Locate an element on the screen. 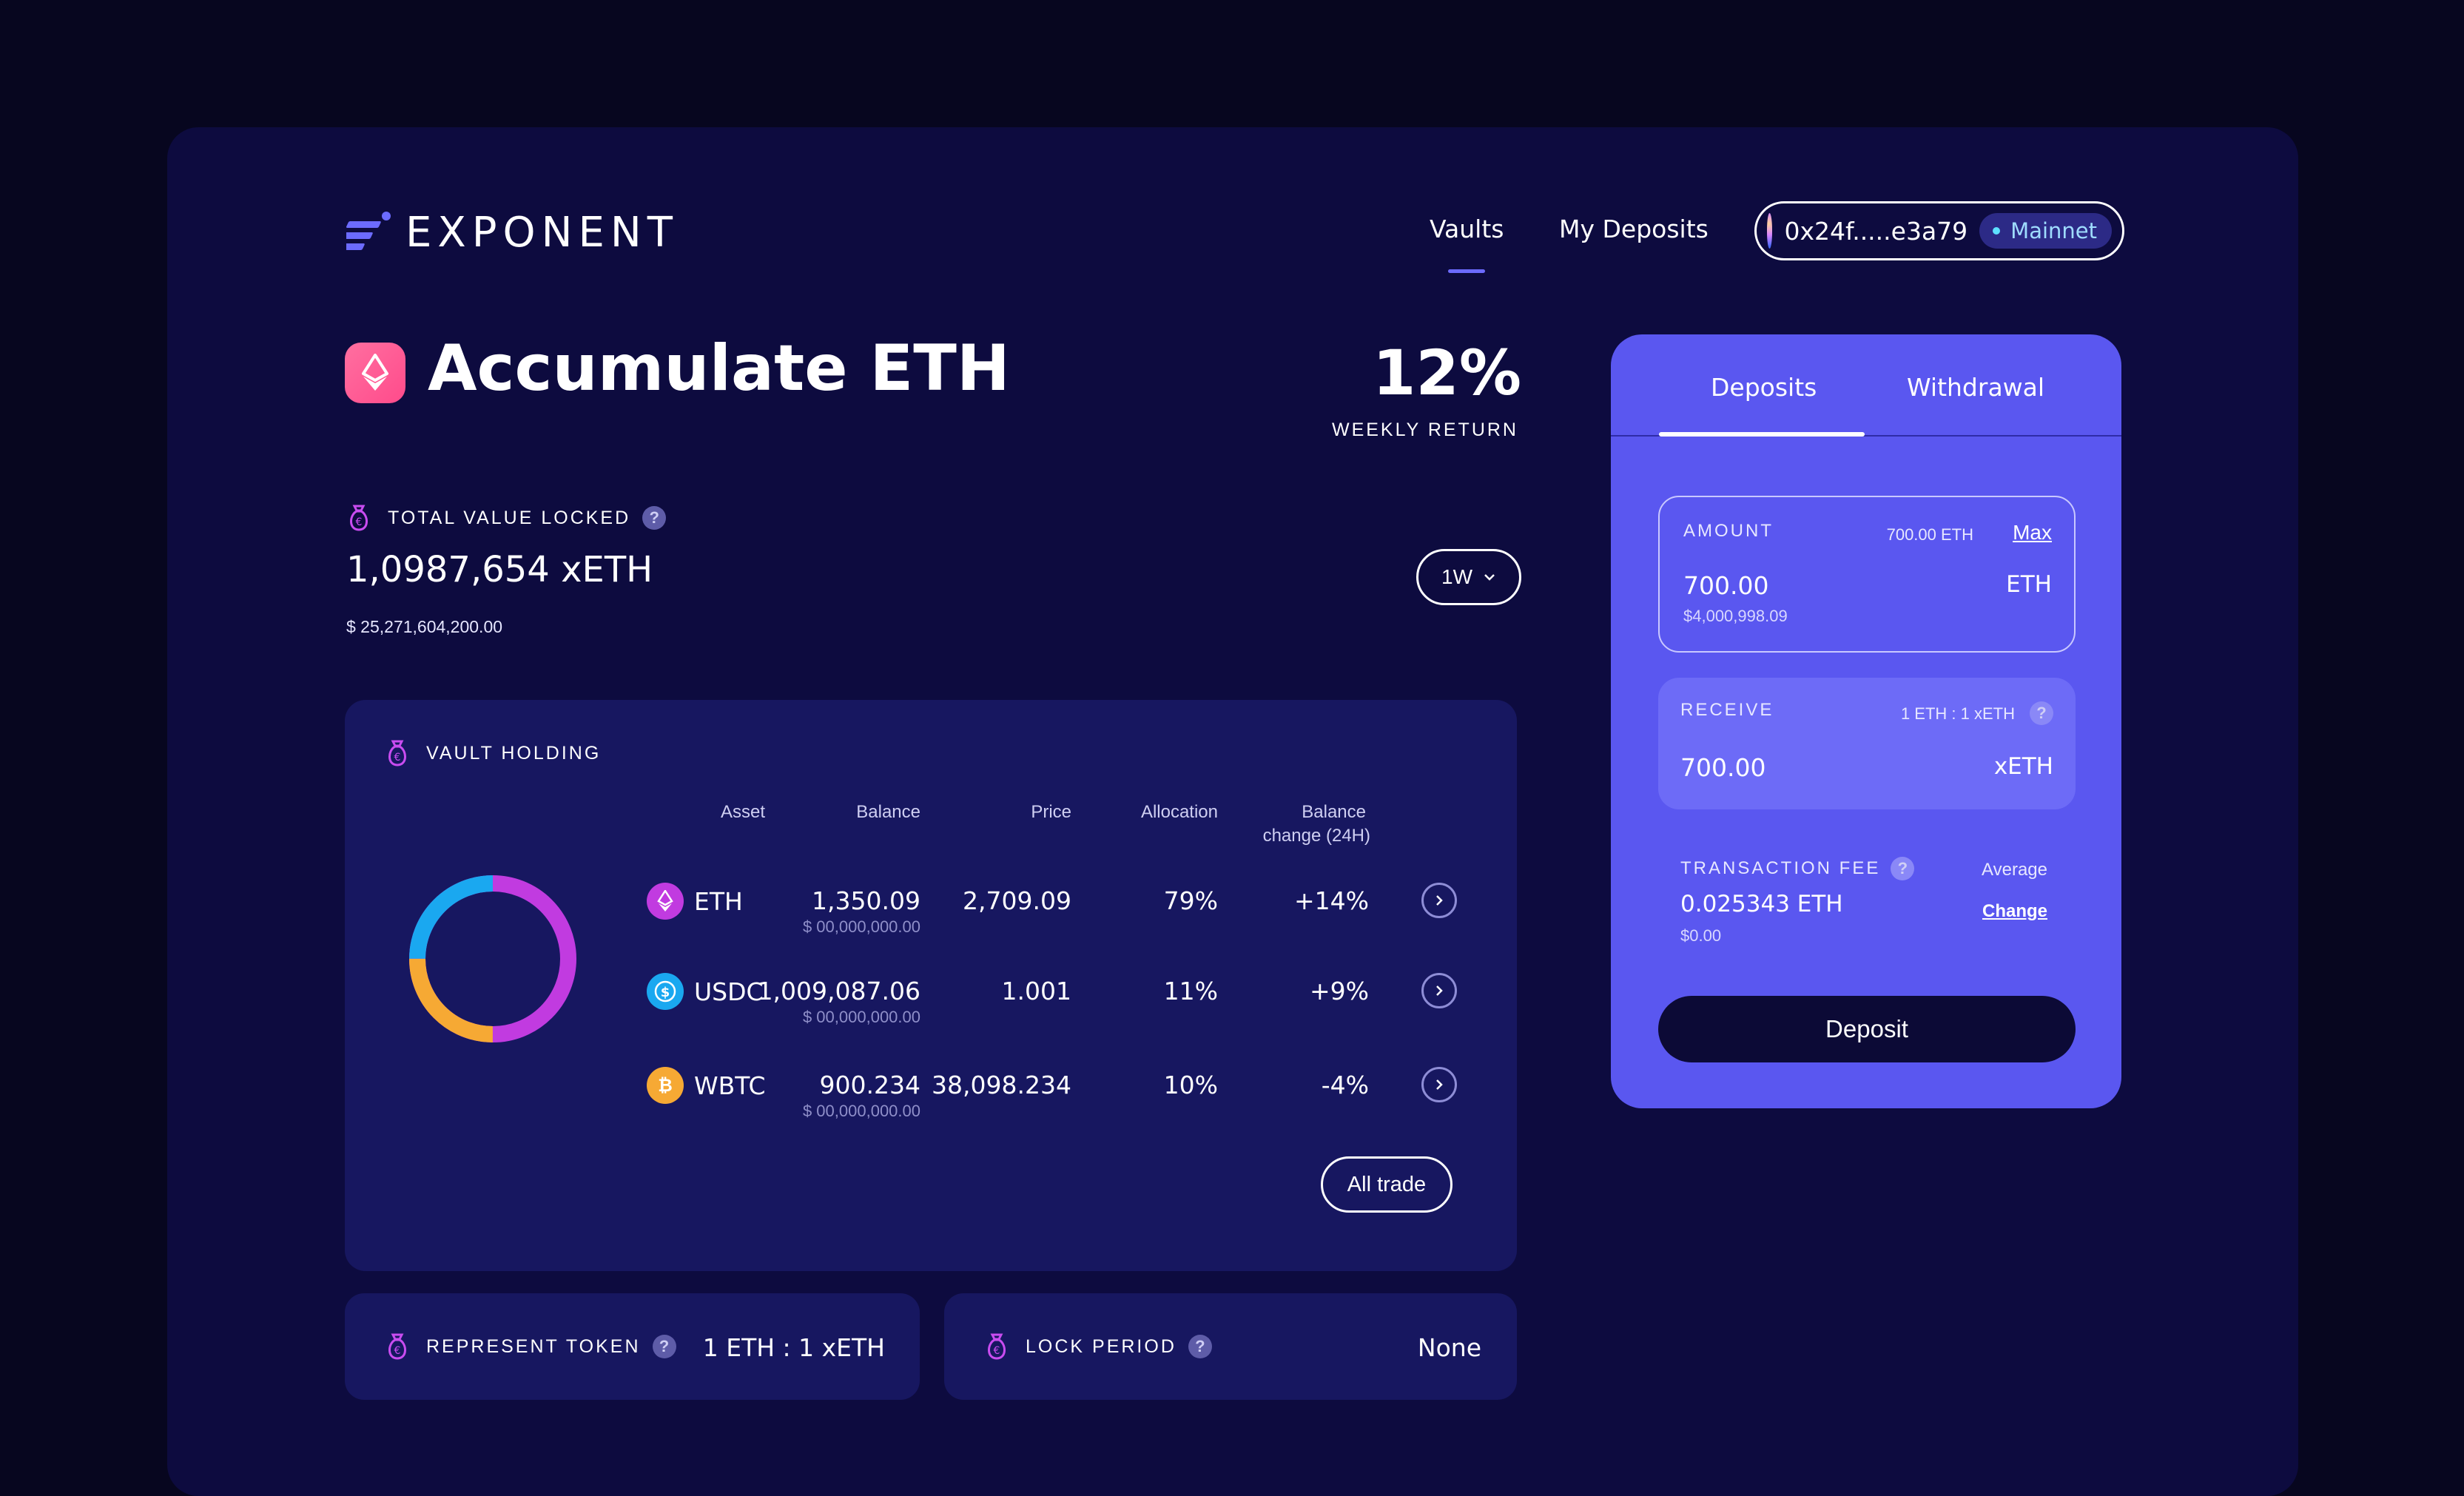 This screenshot has width=2464, height=1496. brand-logo: EXPONENT is located at coordinates (512, 233).